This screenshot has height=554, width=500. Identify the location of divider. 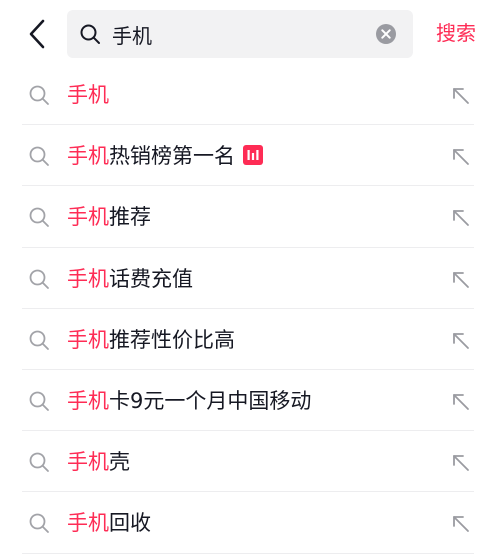
(248, 553).